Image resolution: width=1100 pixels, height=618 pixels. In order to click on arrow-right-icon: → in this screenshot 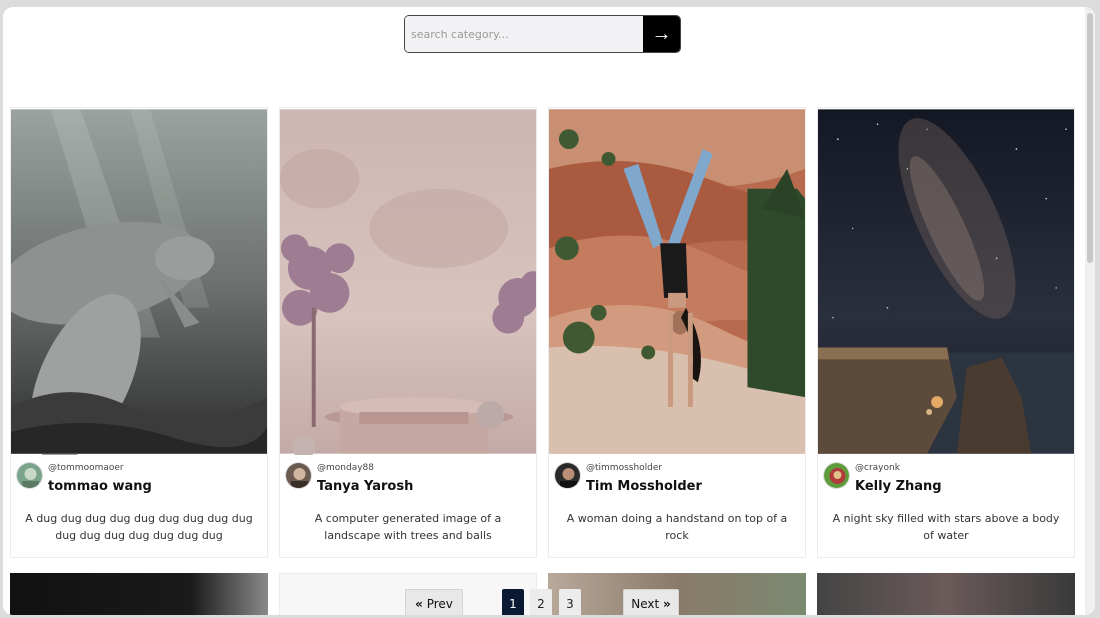, I will do `click(661, 34)`.